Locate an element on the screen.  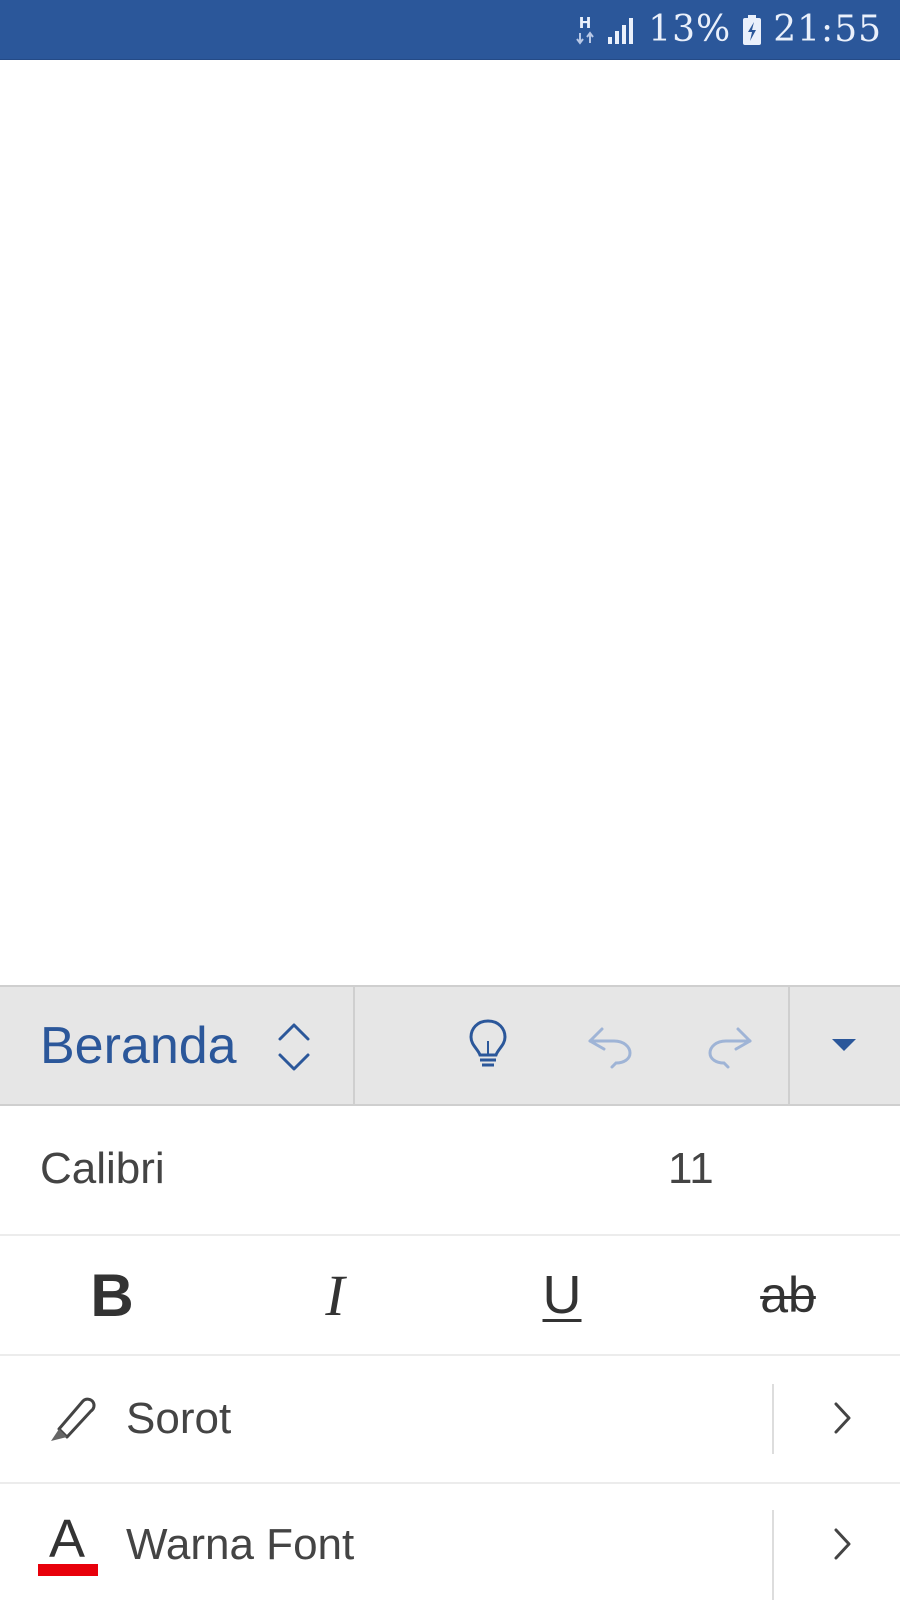
redo-icon is located at coordinates (730, 1045).